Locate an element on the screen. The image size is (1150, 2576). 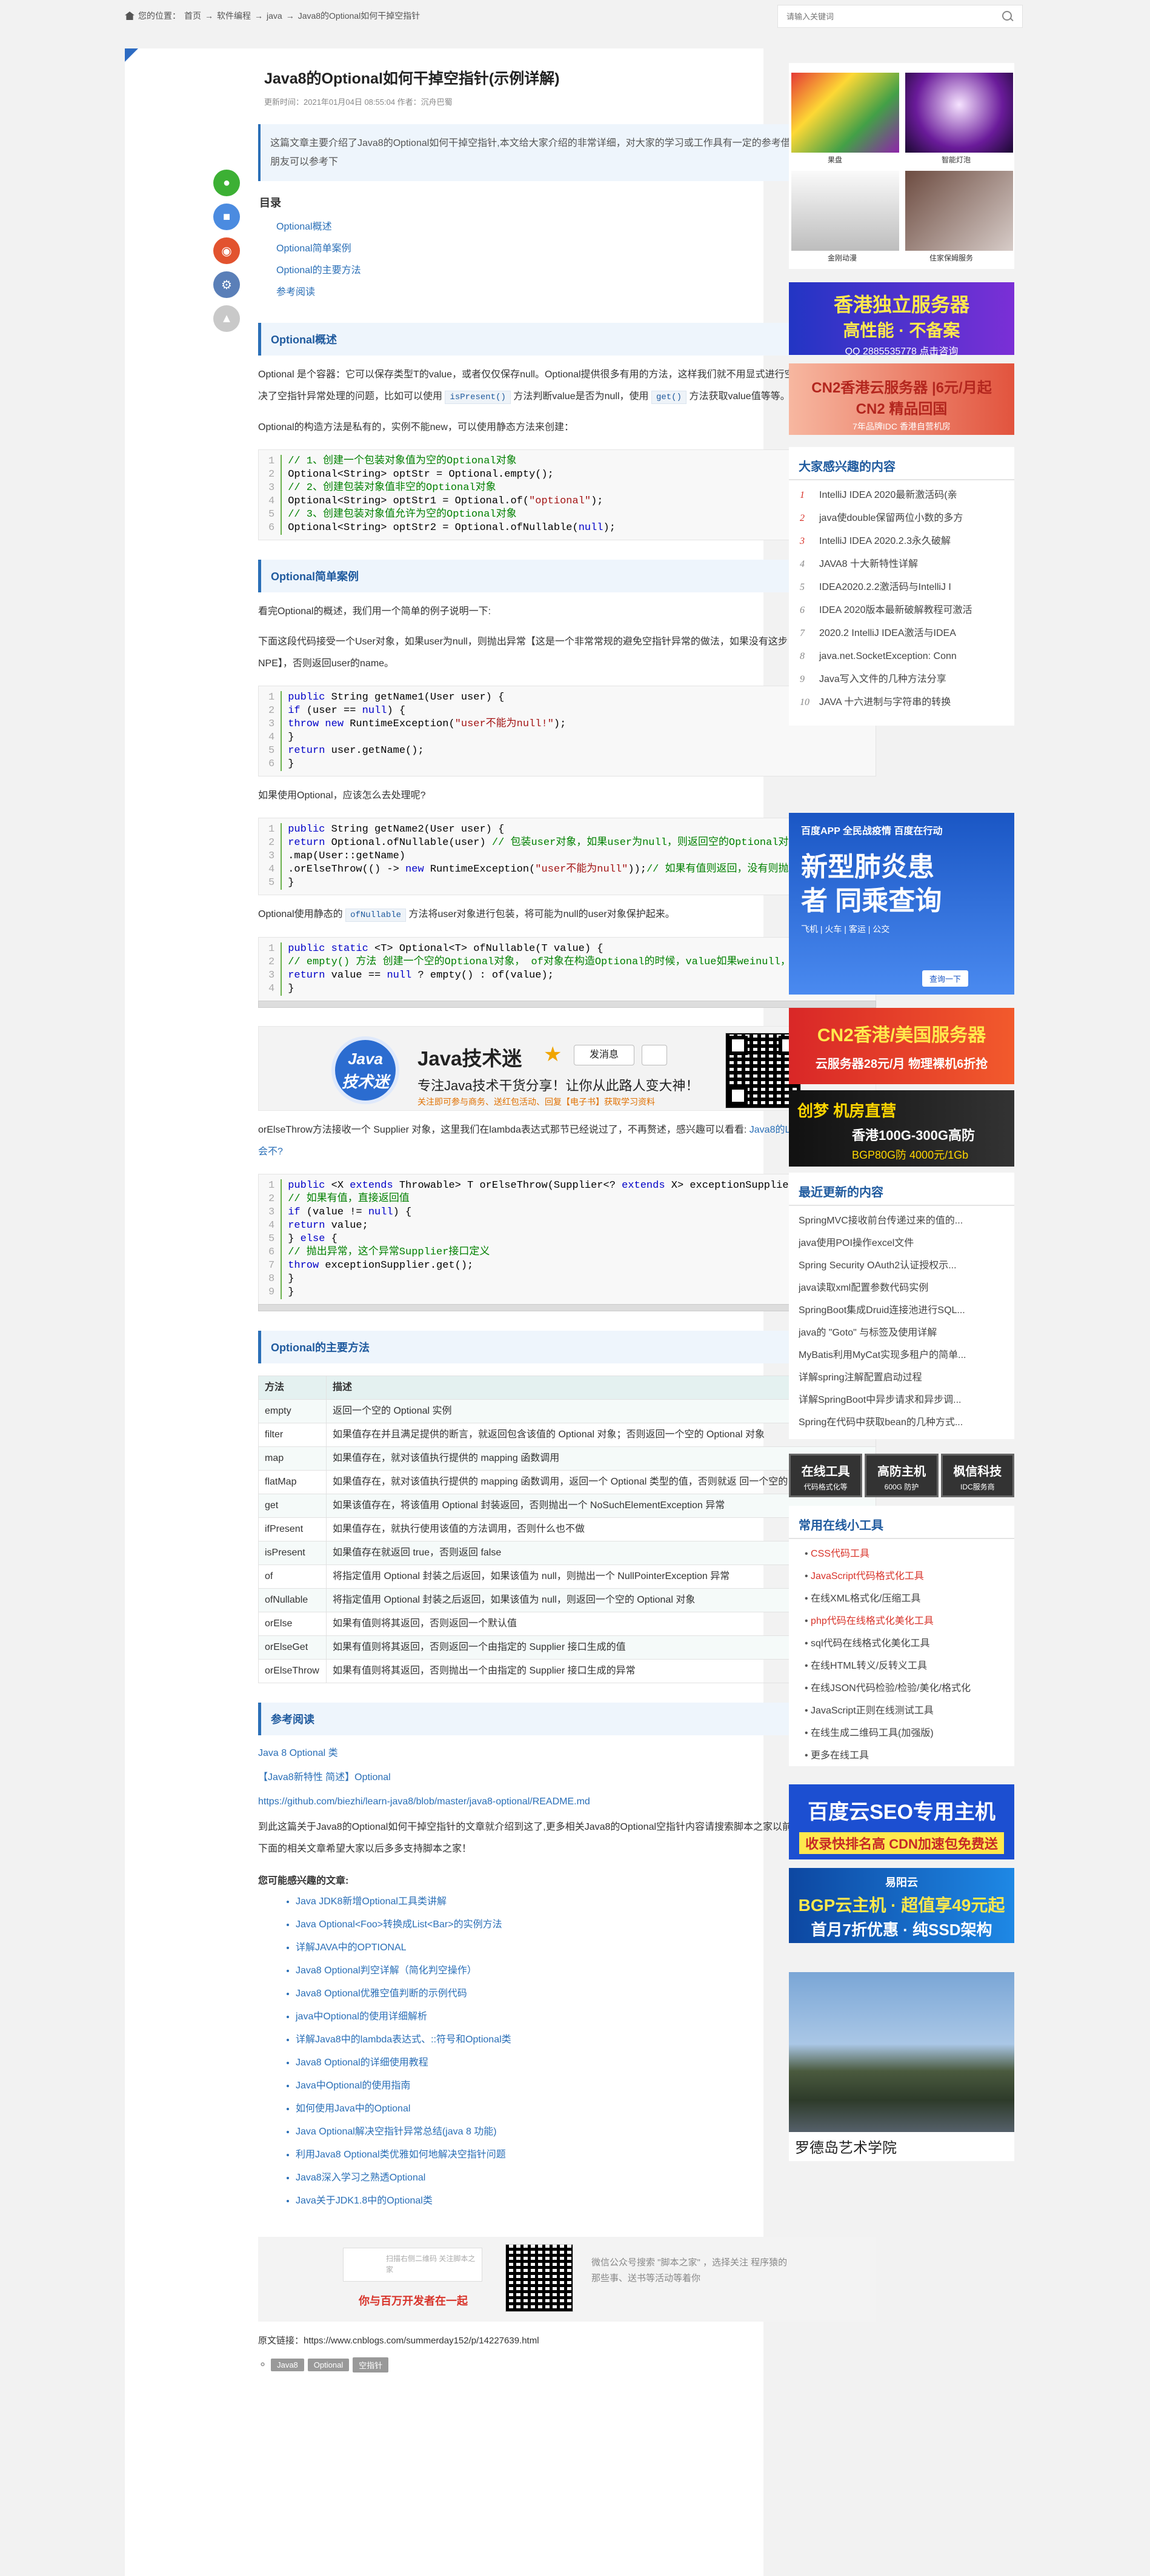
yiyangyun-ad: 易阳云 BGP云主机 · 超值享49元起 首月7折优惠 · 纯SSD架构 is located at coordinates (901, 1905).